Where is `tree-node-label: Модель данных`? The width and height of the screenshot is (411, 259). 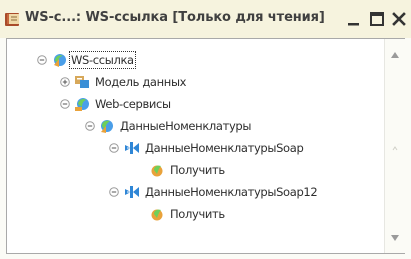 tree-node-label: Модель данных is located at coordinates (140, 82).